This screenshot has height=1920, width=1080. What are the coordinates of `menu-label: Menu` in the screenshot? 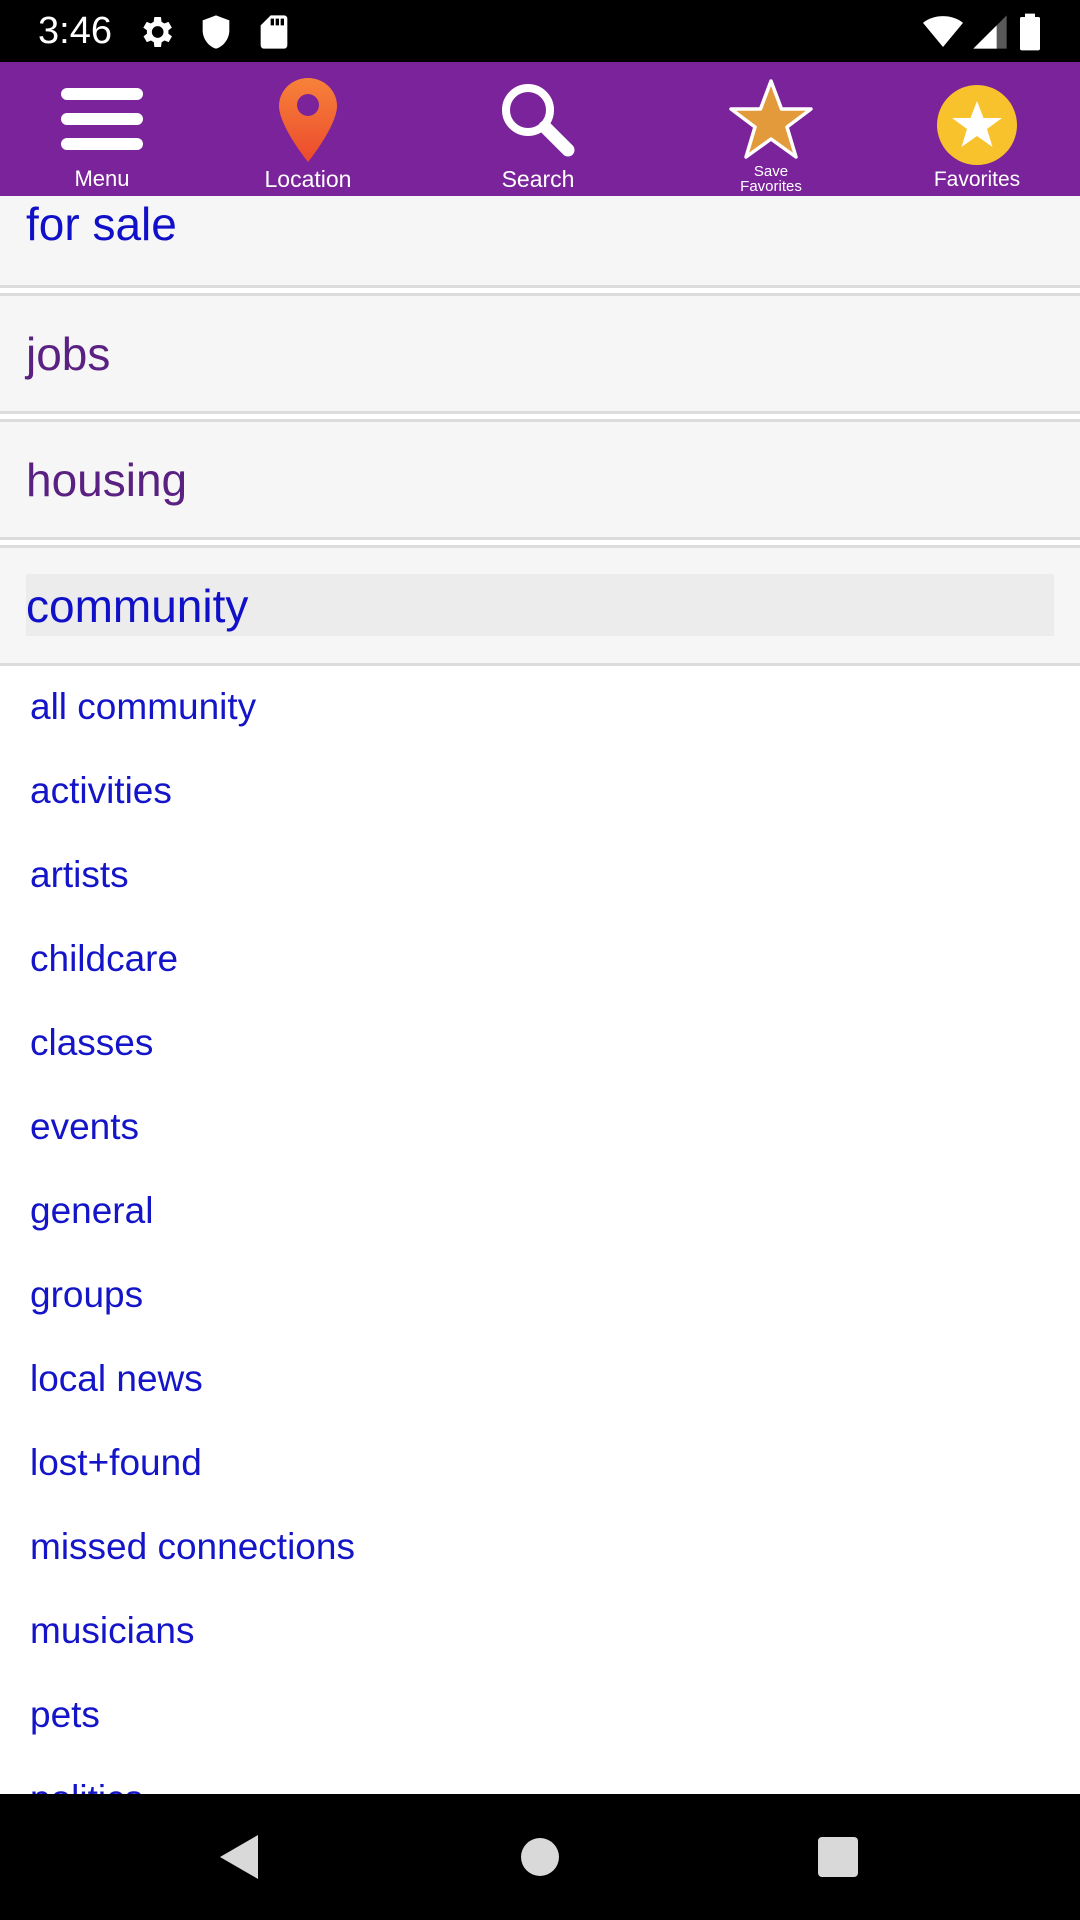 It's located at (102, 178).